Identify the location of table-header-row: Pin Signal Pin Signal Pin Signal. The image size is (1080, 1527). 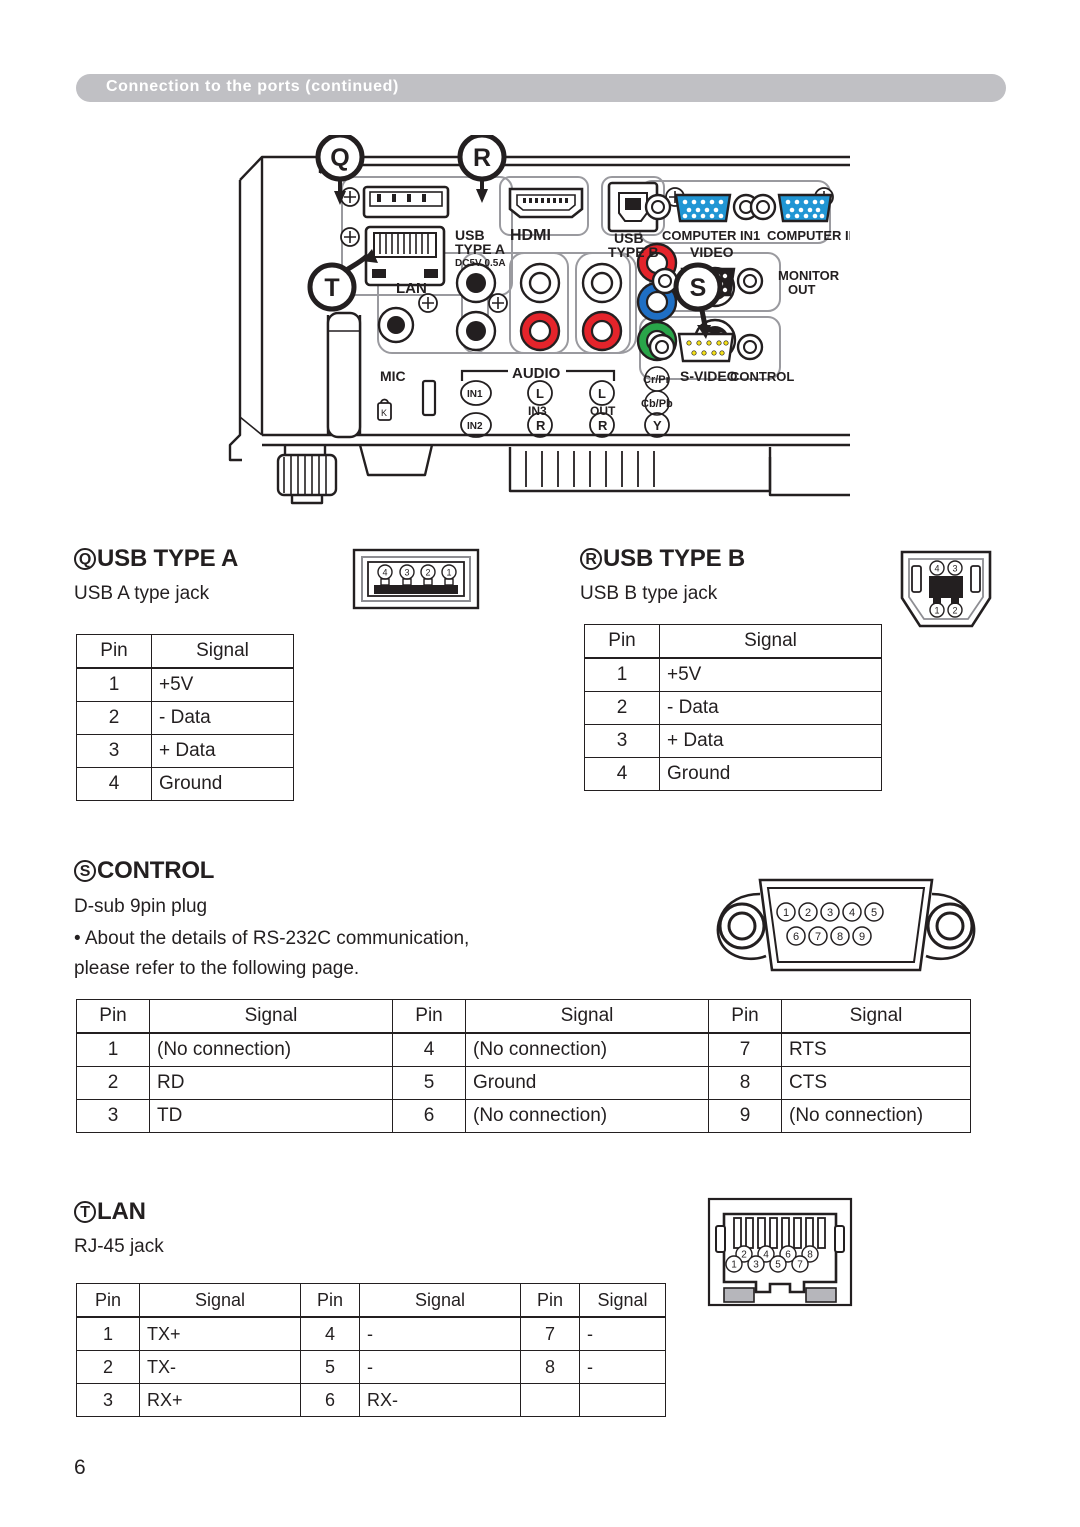
(371, 1300).